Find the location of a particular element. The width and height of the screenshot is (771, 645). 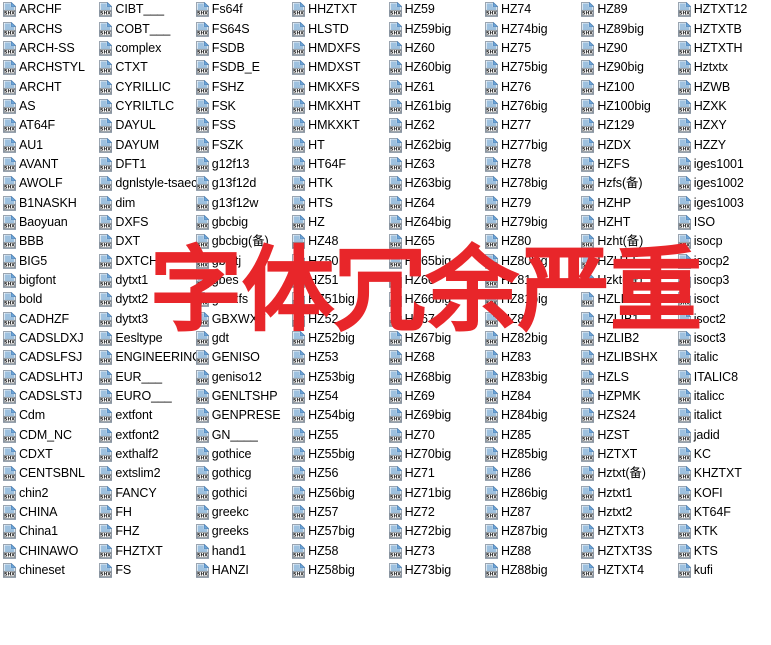

file-item: SHX B1NASKH is located at coordinates (48, 202).